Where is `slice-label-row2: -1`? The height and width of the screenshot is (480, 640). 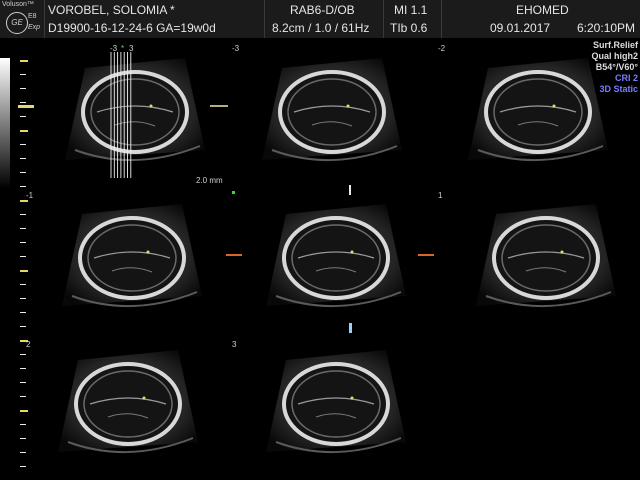
slice-label-row2: -1 is located at coordinates (30, 195).